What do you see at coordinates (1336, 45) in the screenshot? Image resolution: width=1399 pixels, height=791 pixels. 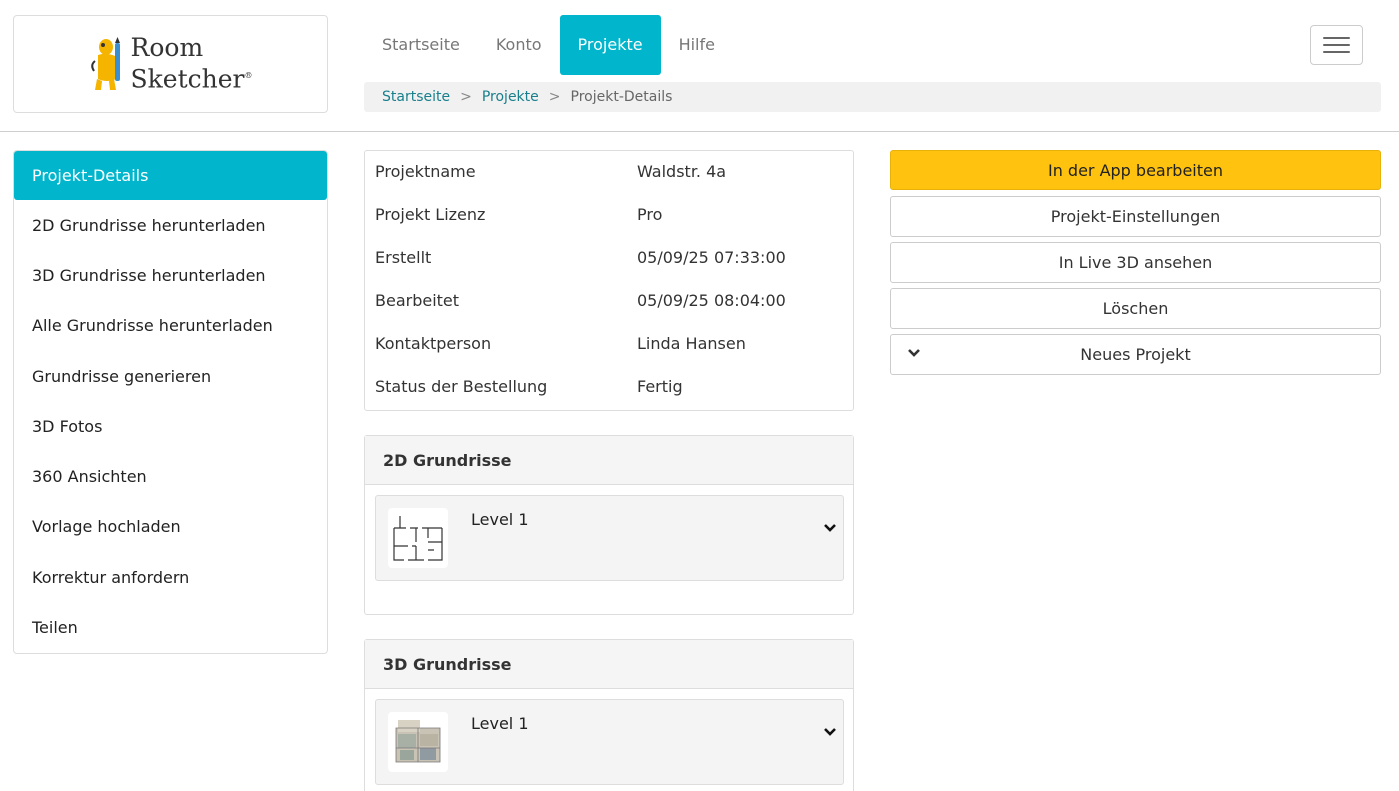 I see `hamburger-menu-button` at bounding box center [1336, 45].